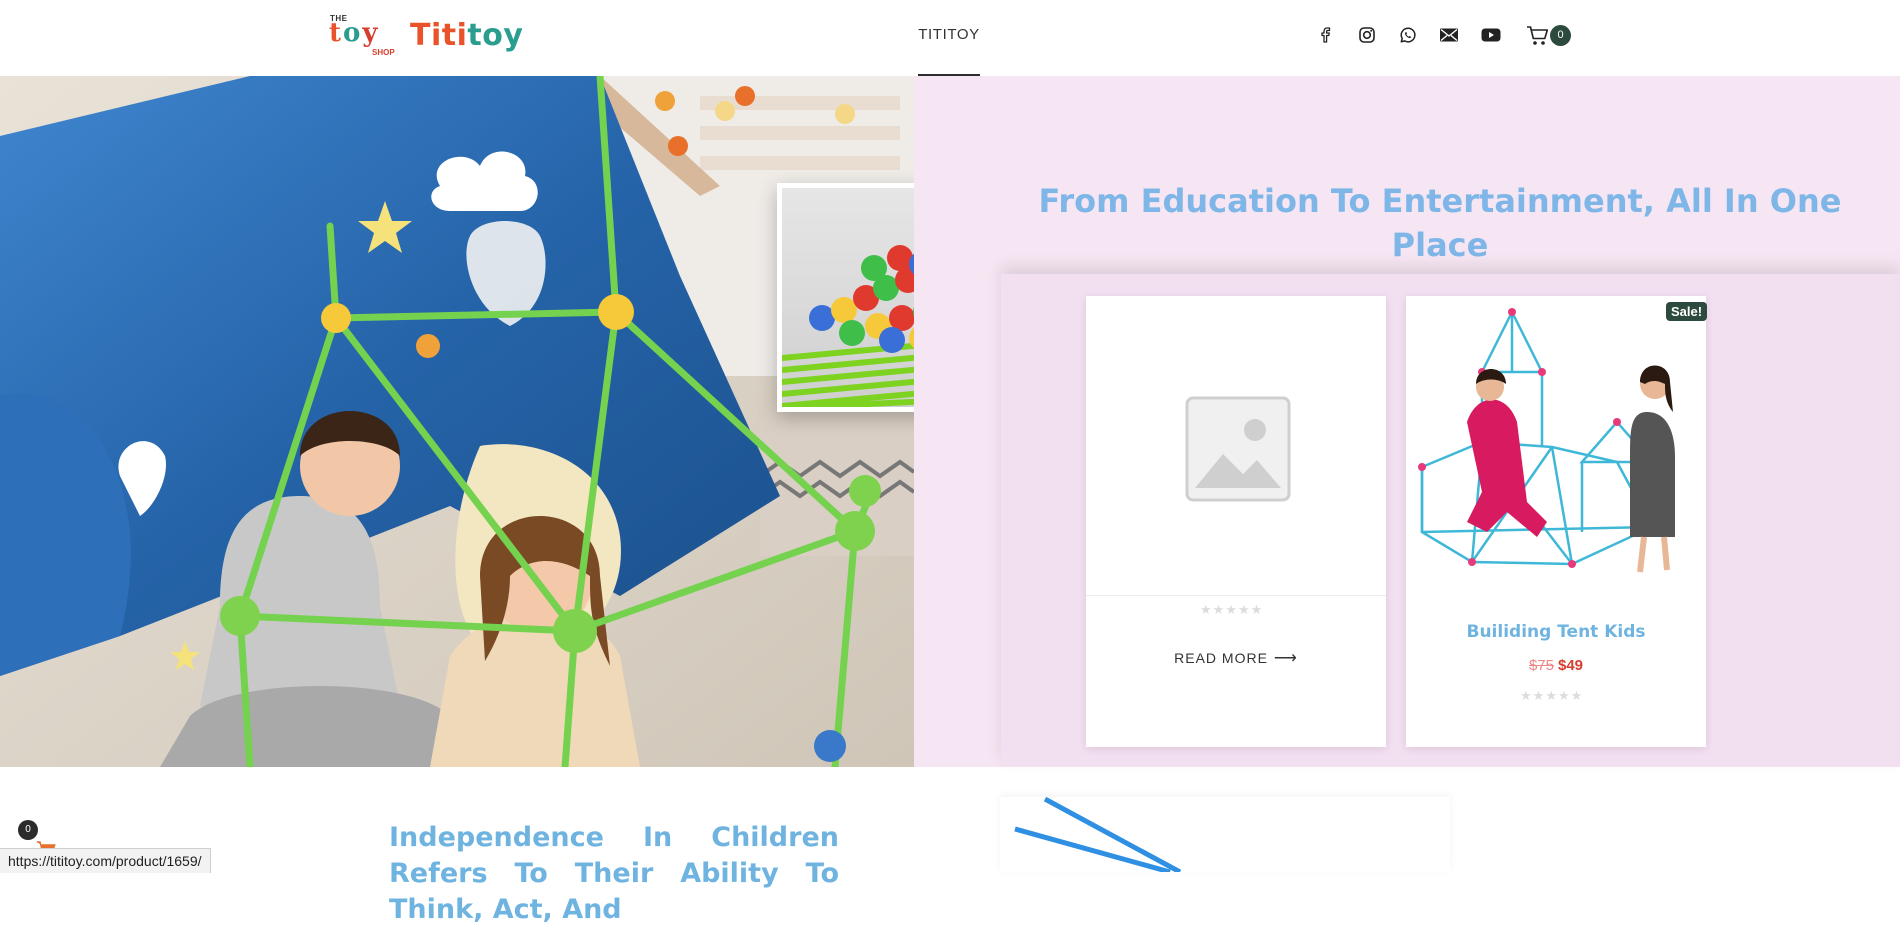  I want to click on cart-count-badge: 0, so click(1560, 35).